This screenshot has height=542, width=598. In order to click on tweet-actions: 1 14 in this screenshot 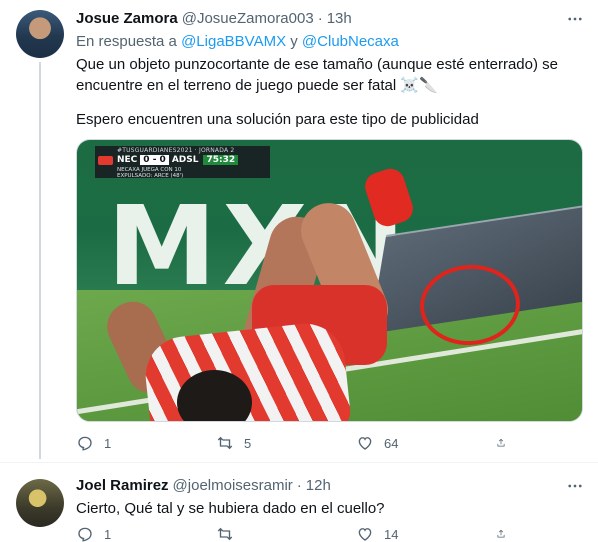, I will do `click(296, 533)`.